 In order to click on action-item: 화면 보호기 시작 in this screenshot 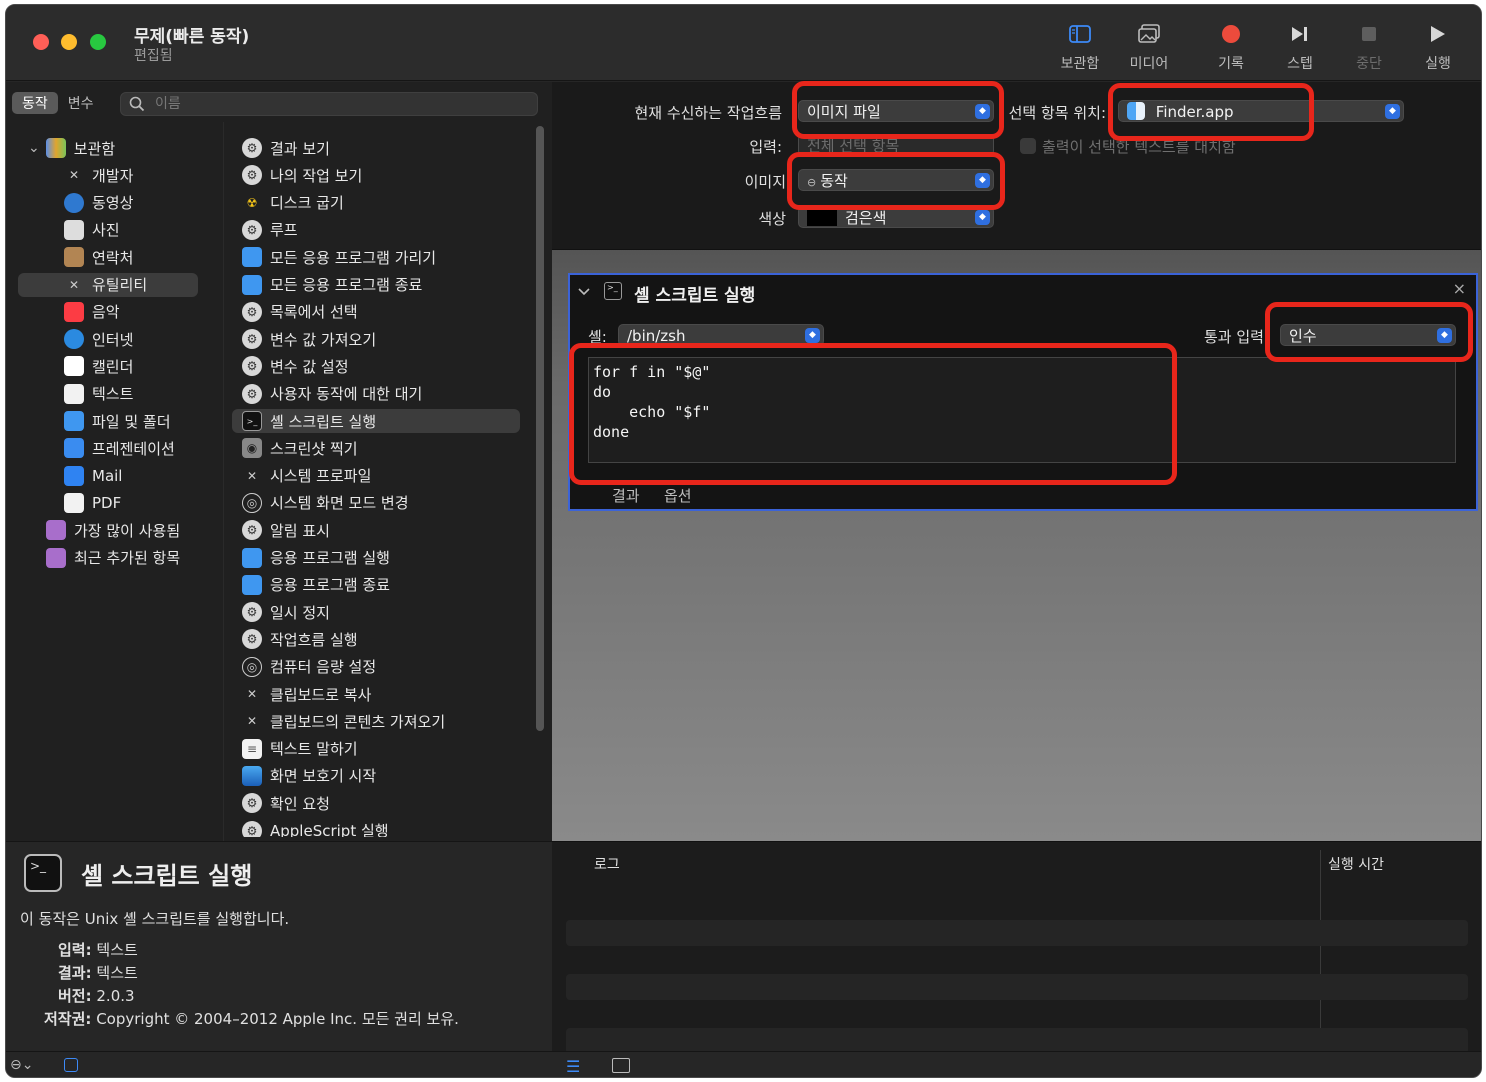, I will do `click(309, 776)`.